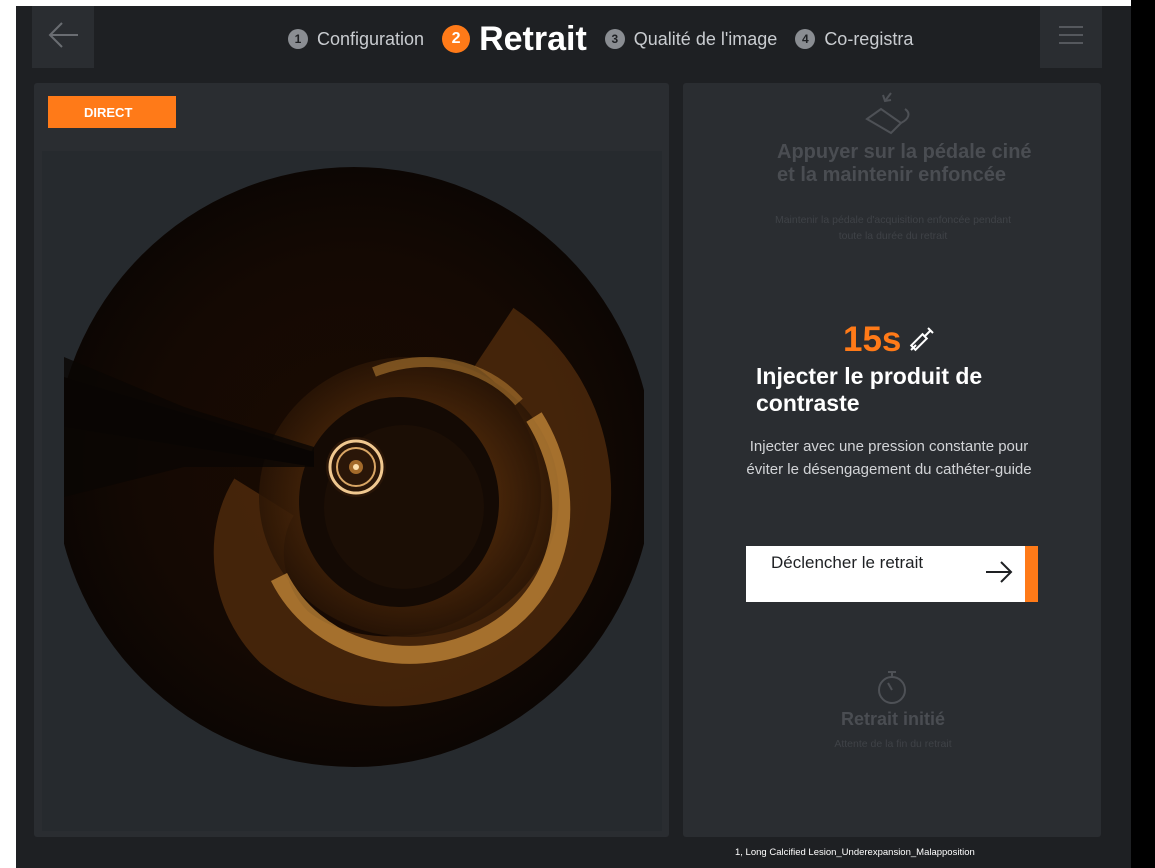 This screenshot has height=868, width=1155. Describe the element at coordinates (371, 38) in the screenshot. I see `step-label: Configuration` at that location.